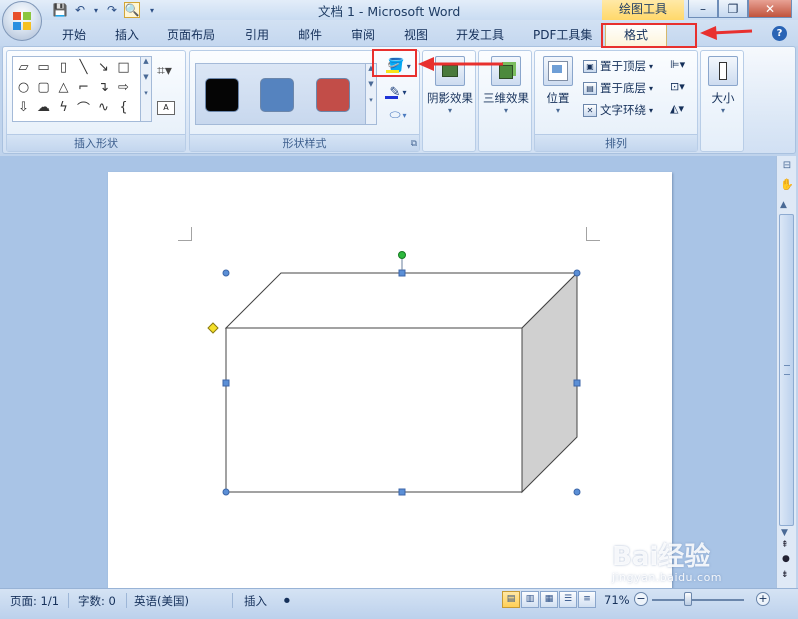 This screenshot has height=619, width=798. Describe the element at coordinates (733, 9) in the screenshot. I see `restore-button: ❐` at that location.